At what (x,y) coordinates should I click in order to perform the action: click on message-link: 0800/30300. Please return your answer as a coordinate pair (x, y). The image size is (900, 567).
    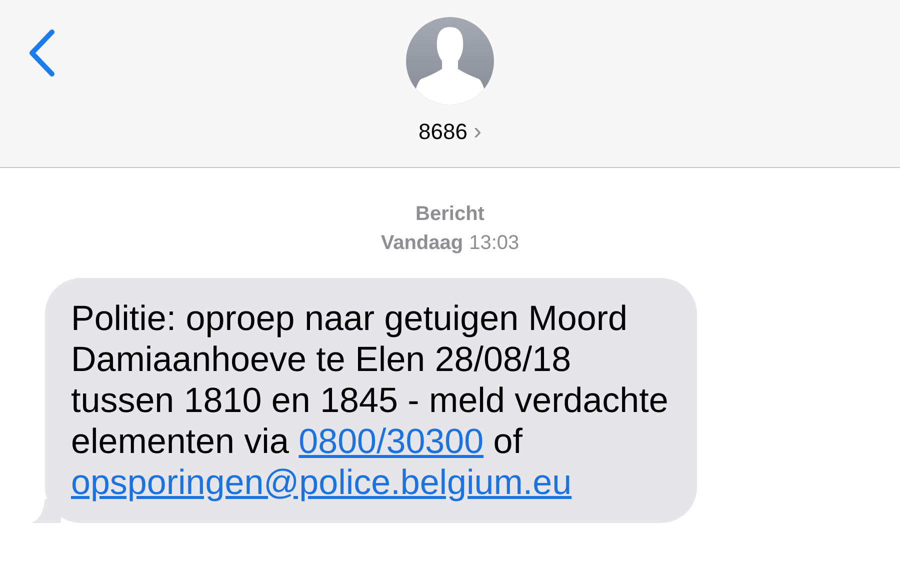
    Looking at the image, I should click on (391, 441).